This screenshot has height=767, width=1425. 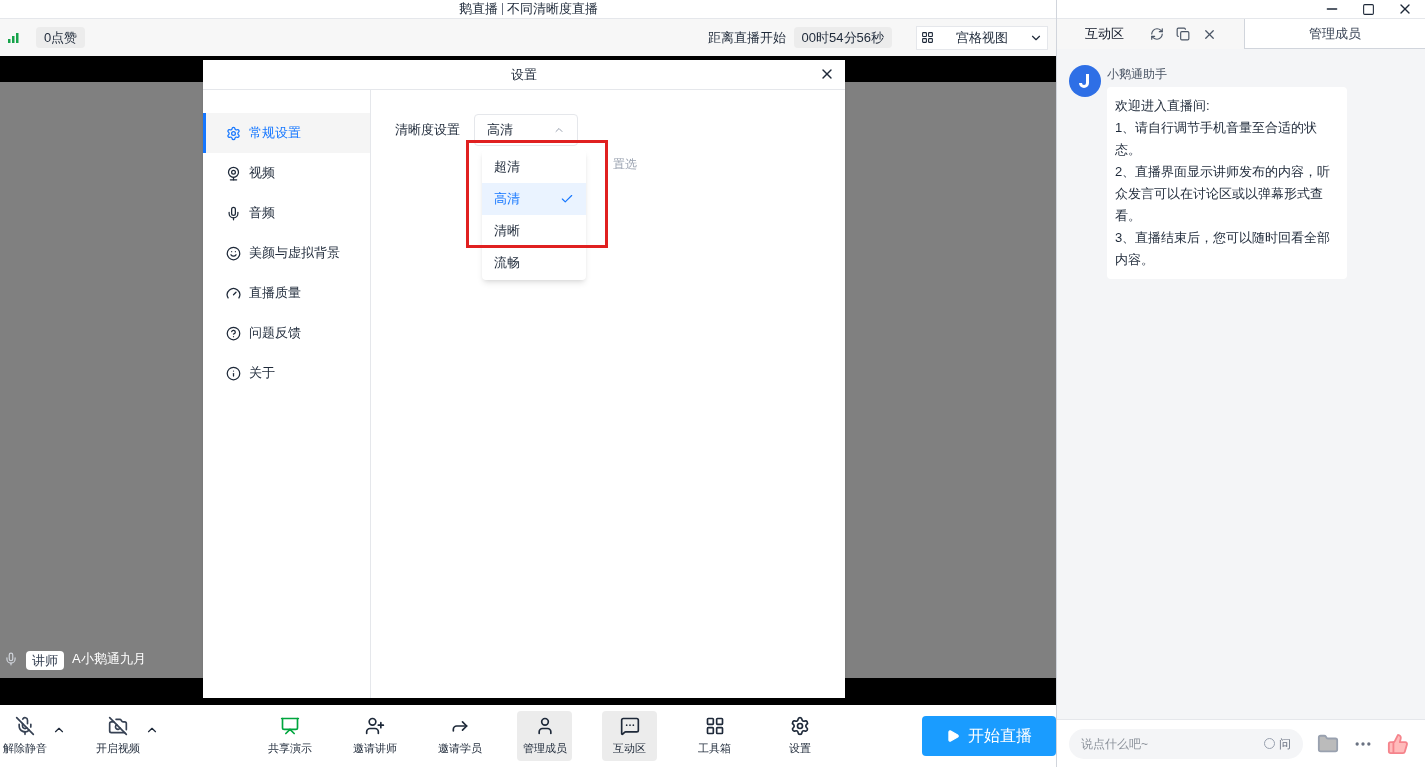 I want to click on speaker-name: A小鹅通九月, so click(x=109, y=658).